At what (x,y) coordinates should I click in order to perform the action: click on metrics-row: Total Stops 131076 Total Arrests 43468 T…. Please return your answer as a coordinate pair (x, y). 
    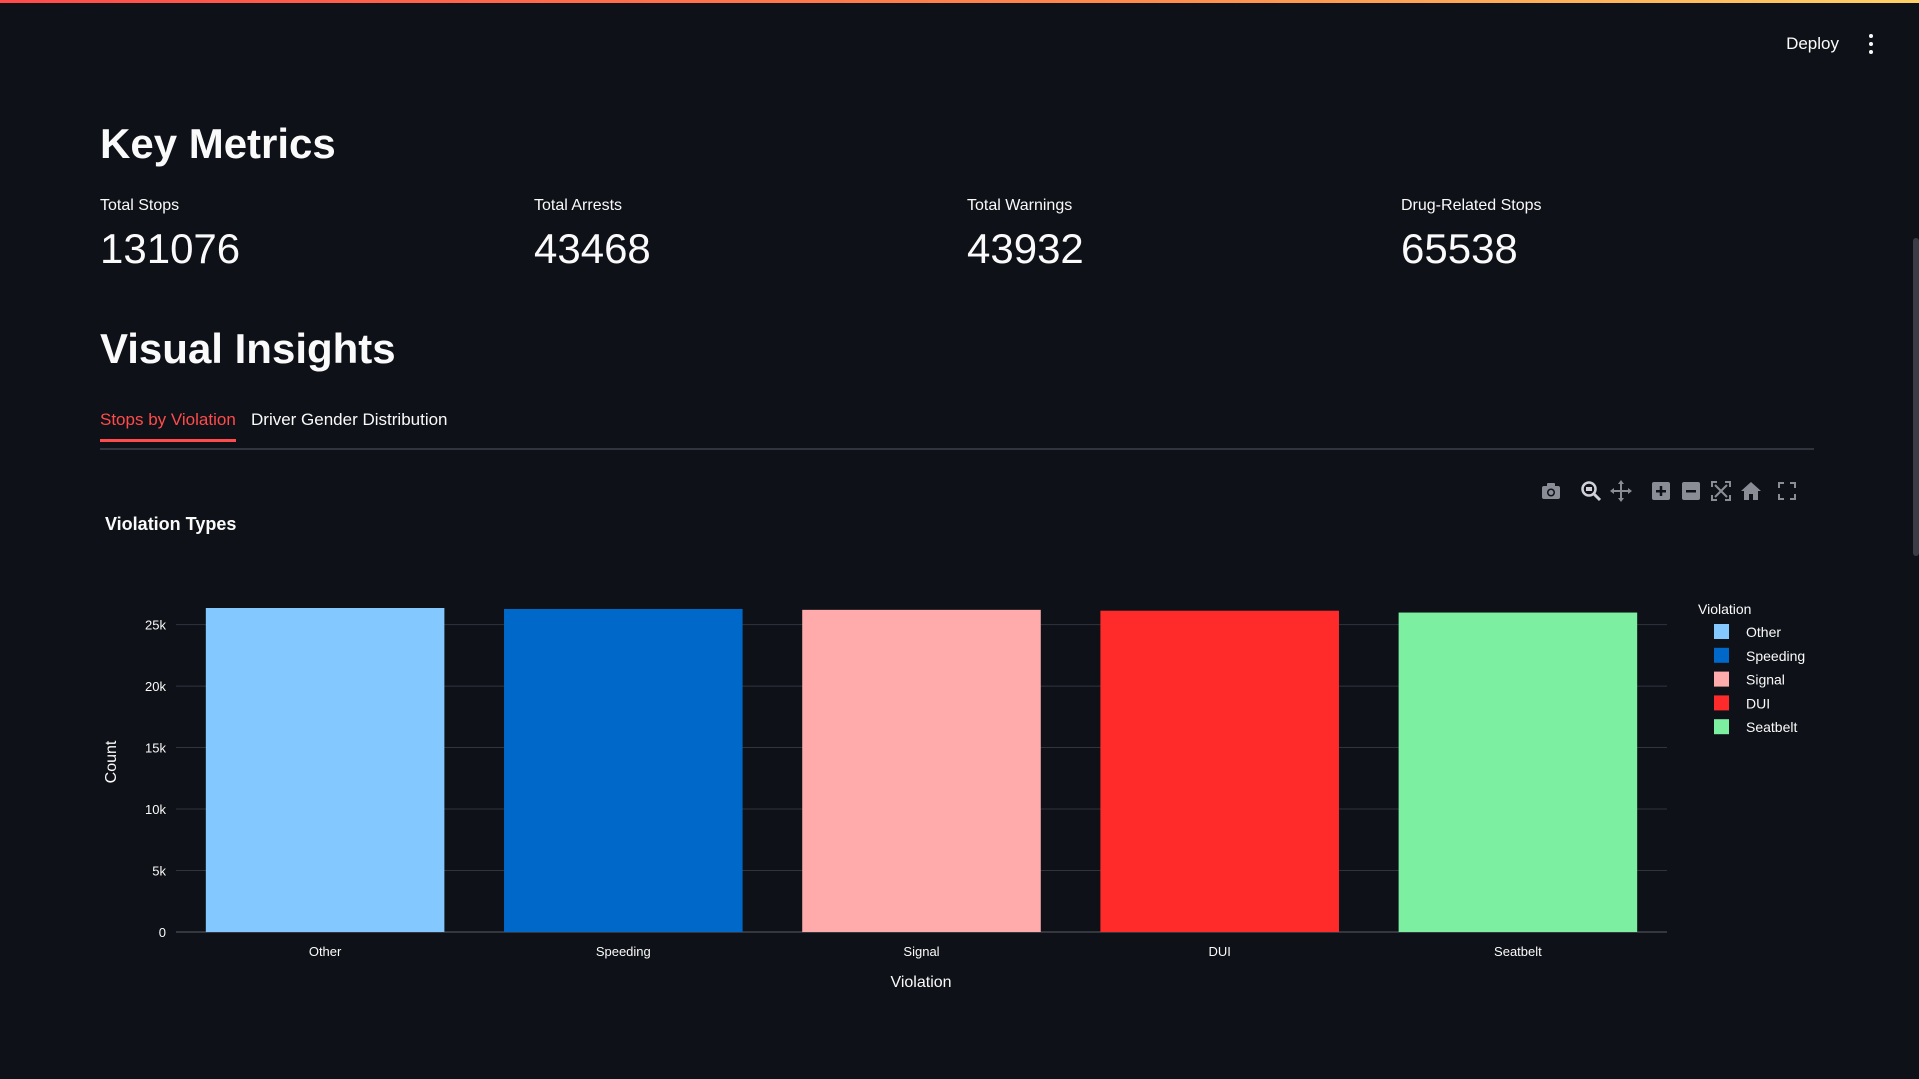
    Looking at the image, I should click on (957, 237).